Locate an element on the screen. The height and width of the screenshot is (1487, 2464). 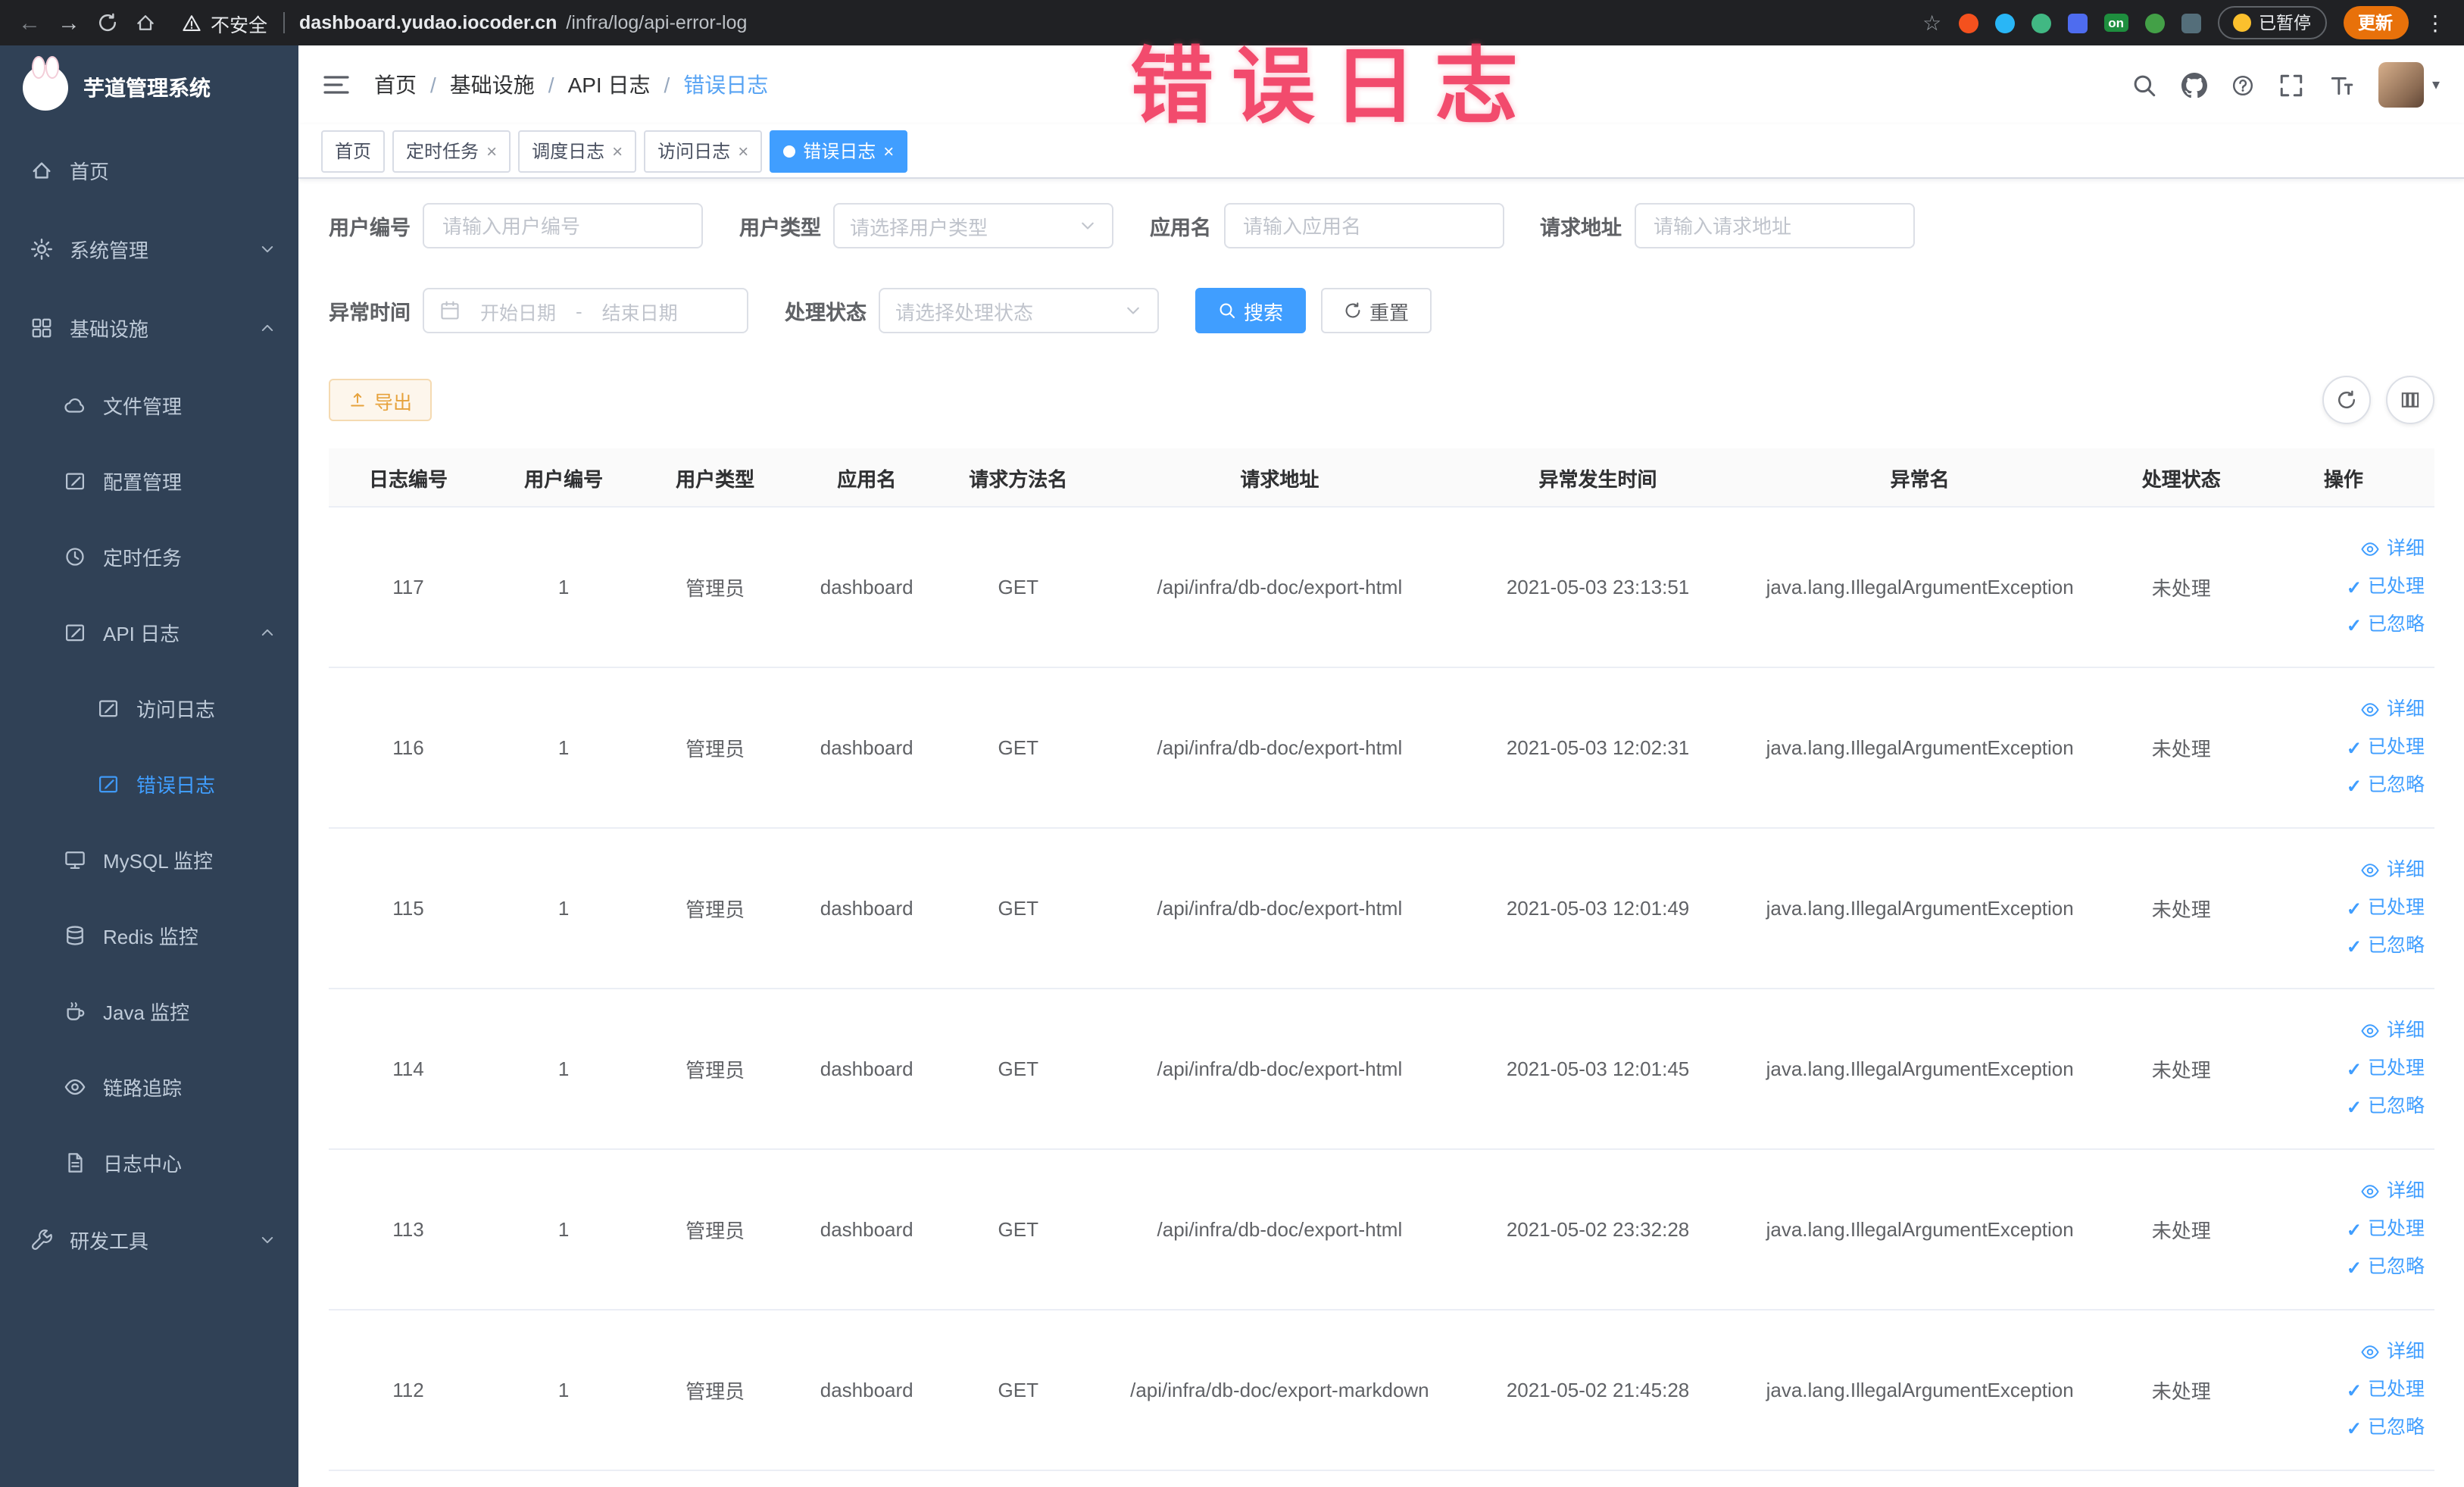
request-url-input is located at coordinates (1773, 226).